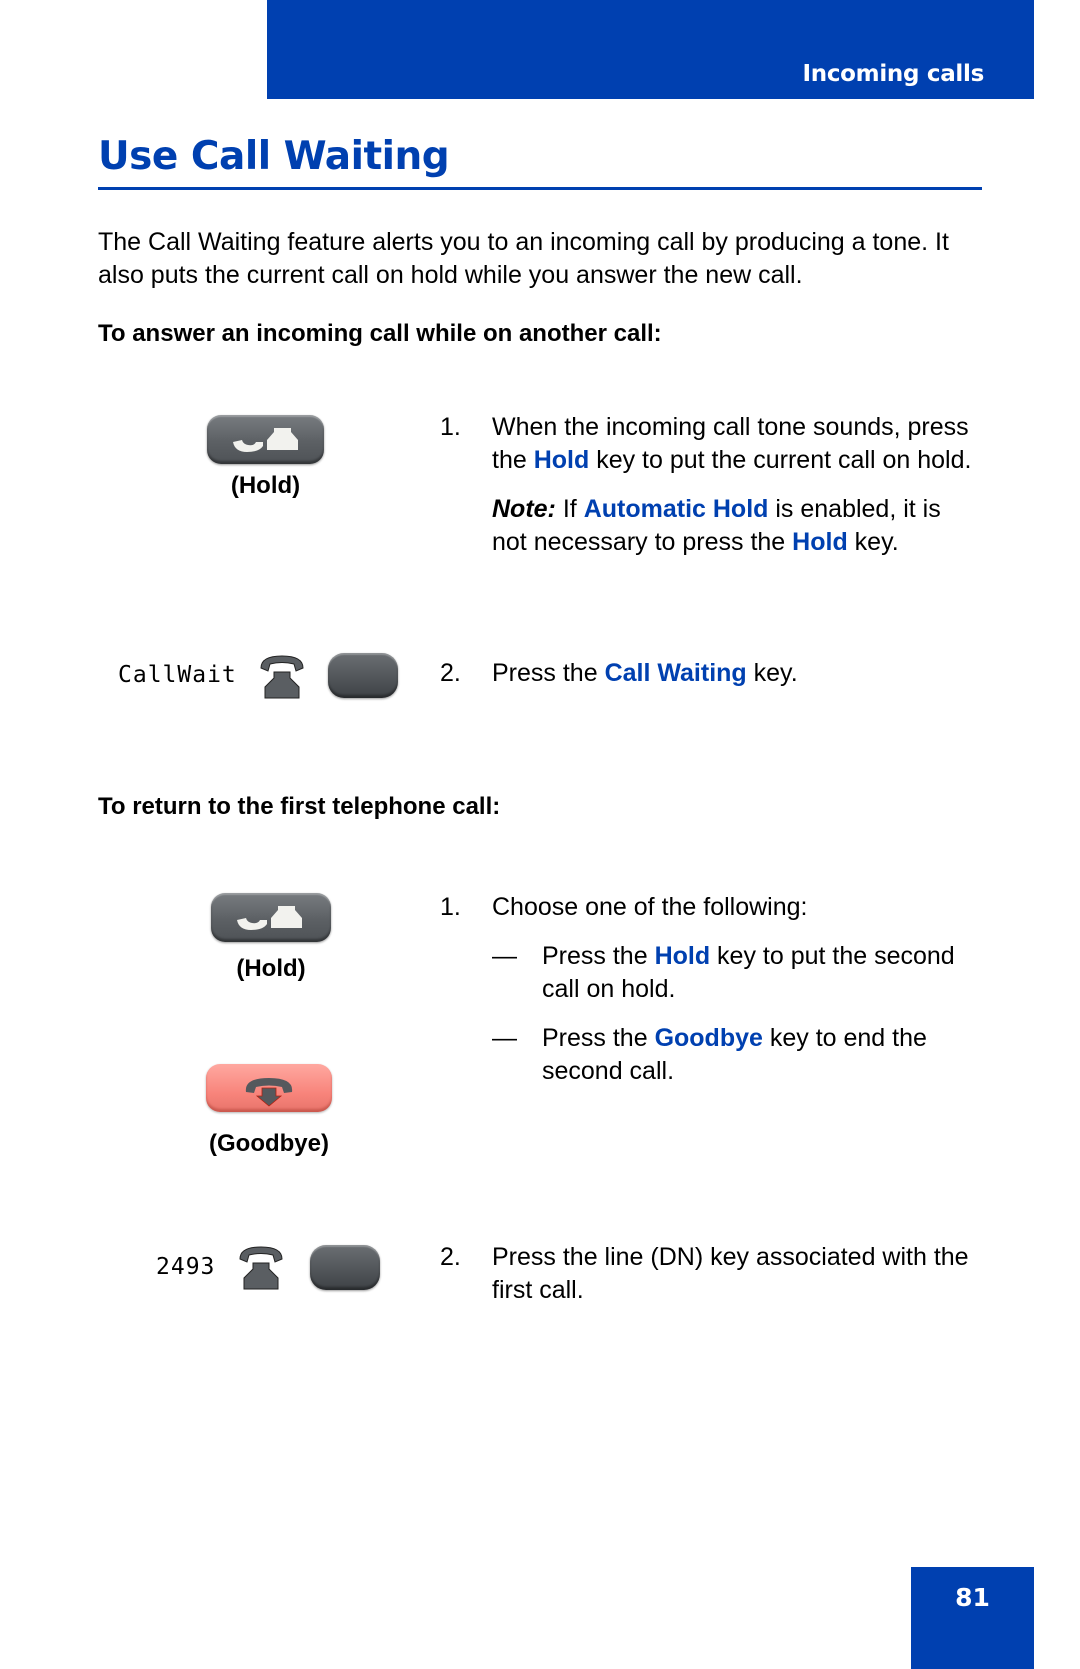 The width and height of the screenshot is (1080, 1669). Describe the element at coordinates (708, 1038) in the screenshot. I see `goodbye-key-ref: Goodbye` at that location.